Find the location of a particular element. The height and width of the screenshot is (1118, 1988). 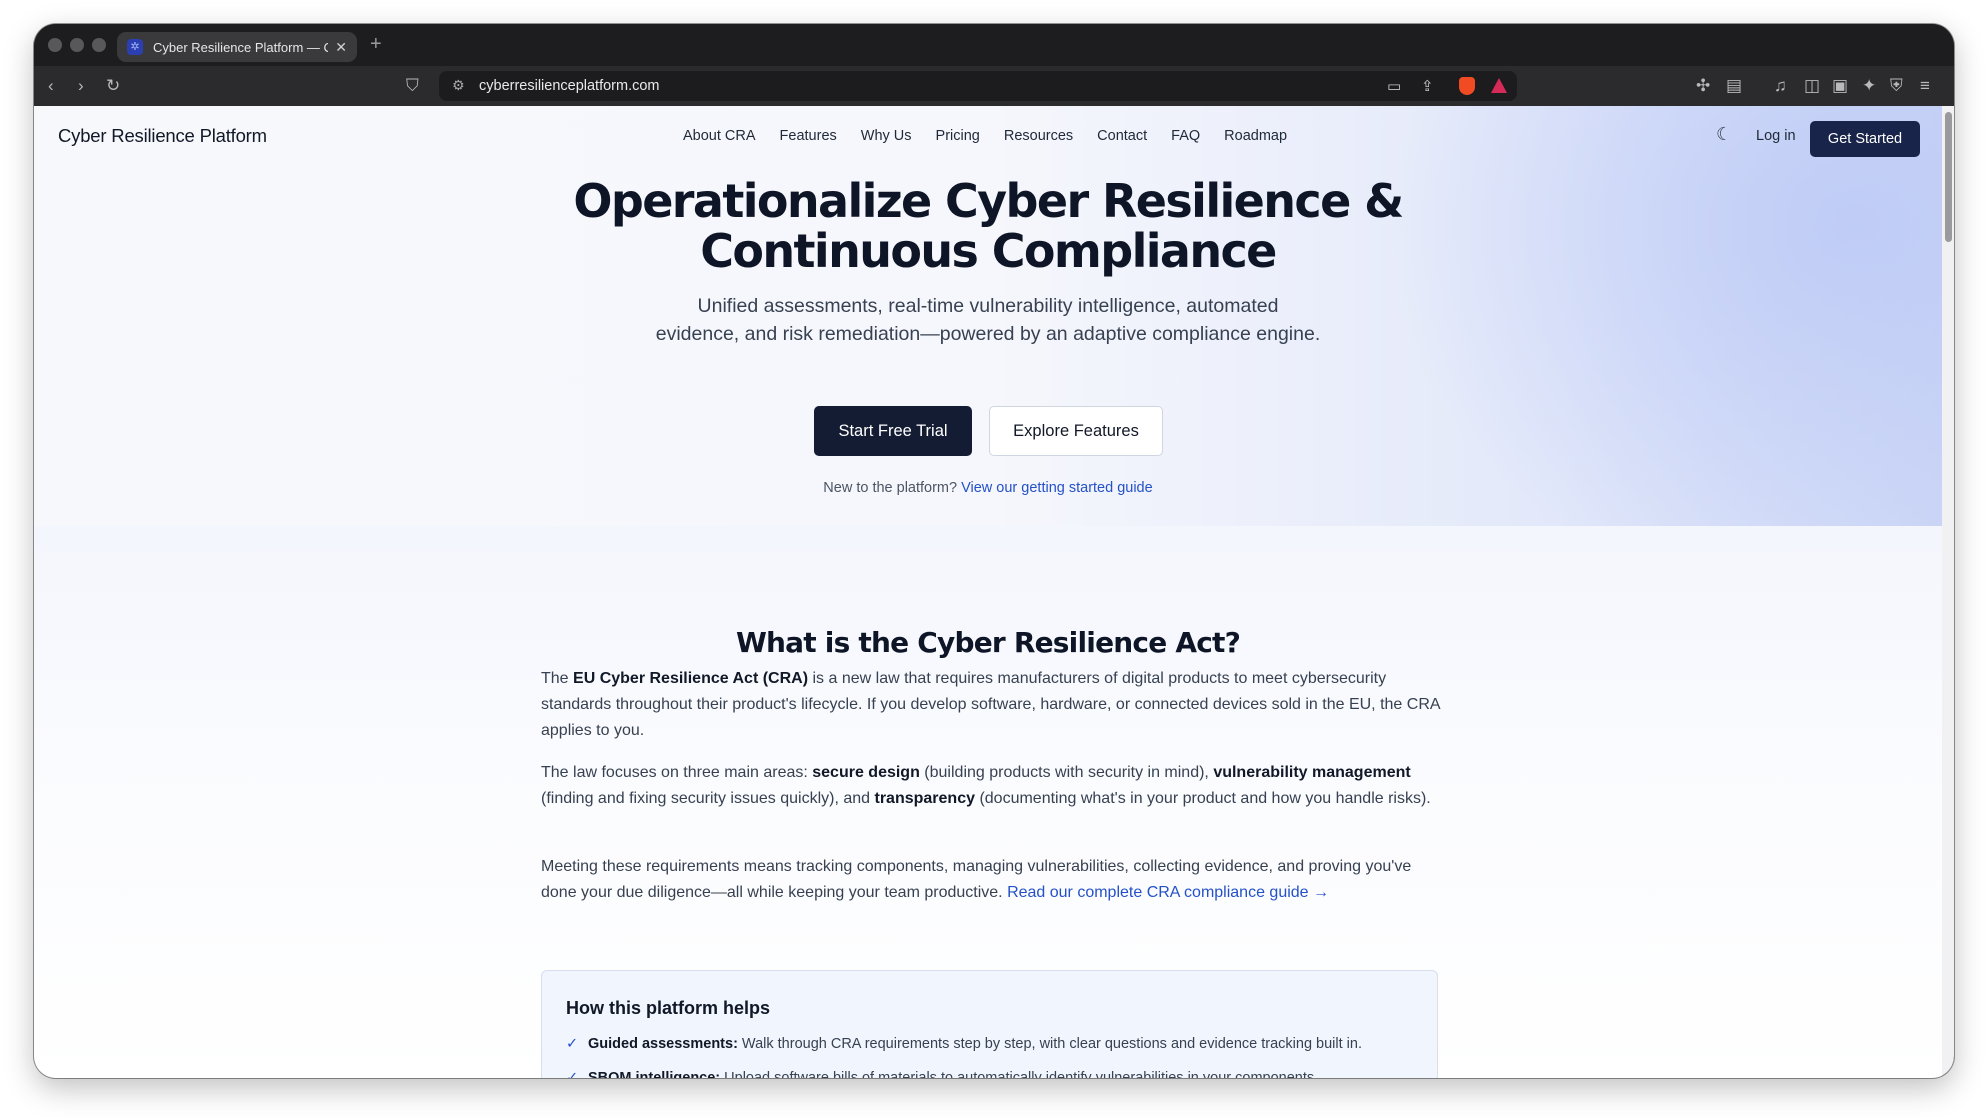

leo-ai-icon: ✦ is located at coordinates (1869, 86).